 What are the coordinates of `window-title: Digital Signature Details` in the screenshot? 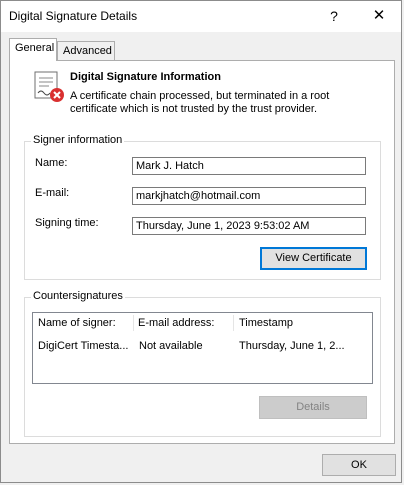 It's located at (73, 16).